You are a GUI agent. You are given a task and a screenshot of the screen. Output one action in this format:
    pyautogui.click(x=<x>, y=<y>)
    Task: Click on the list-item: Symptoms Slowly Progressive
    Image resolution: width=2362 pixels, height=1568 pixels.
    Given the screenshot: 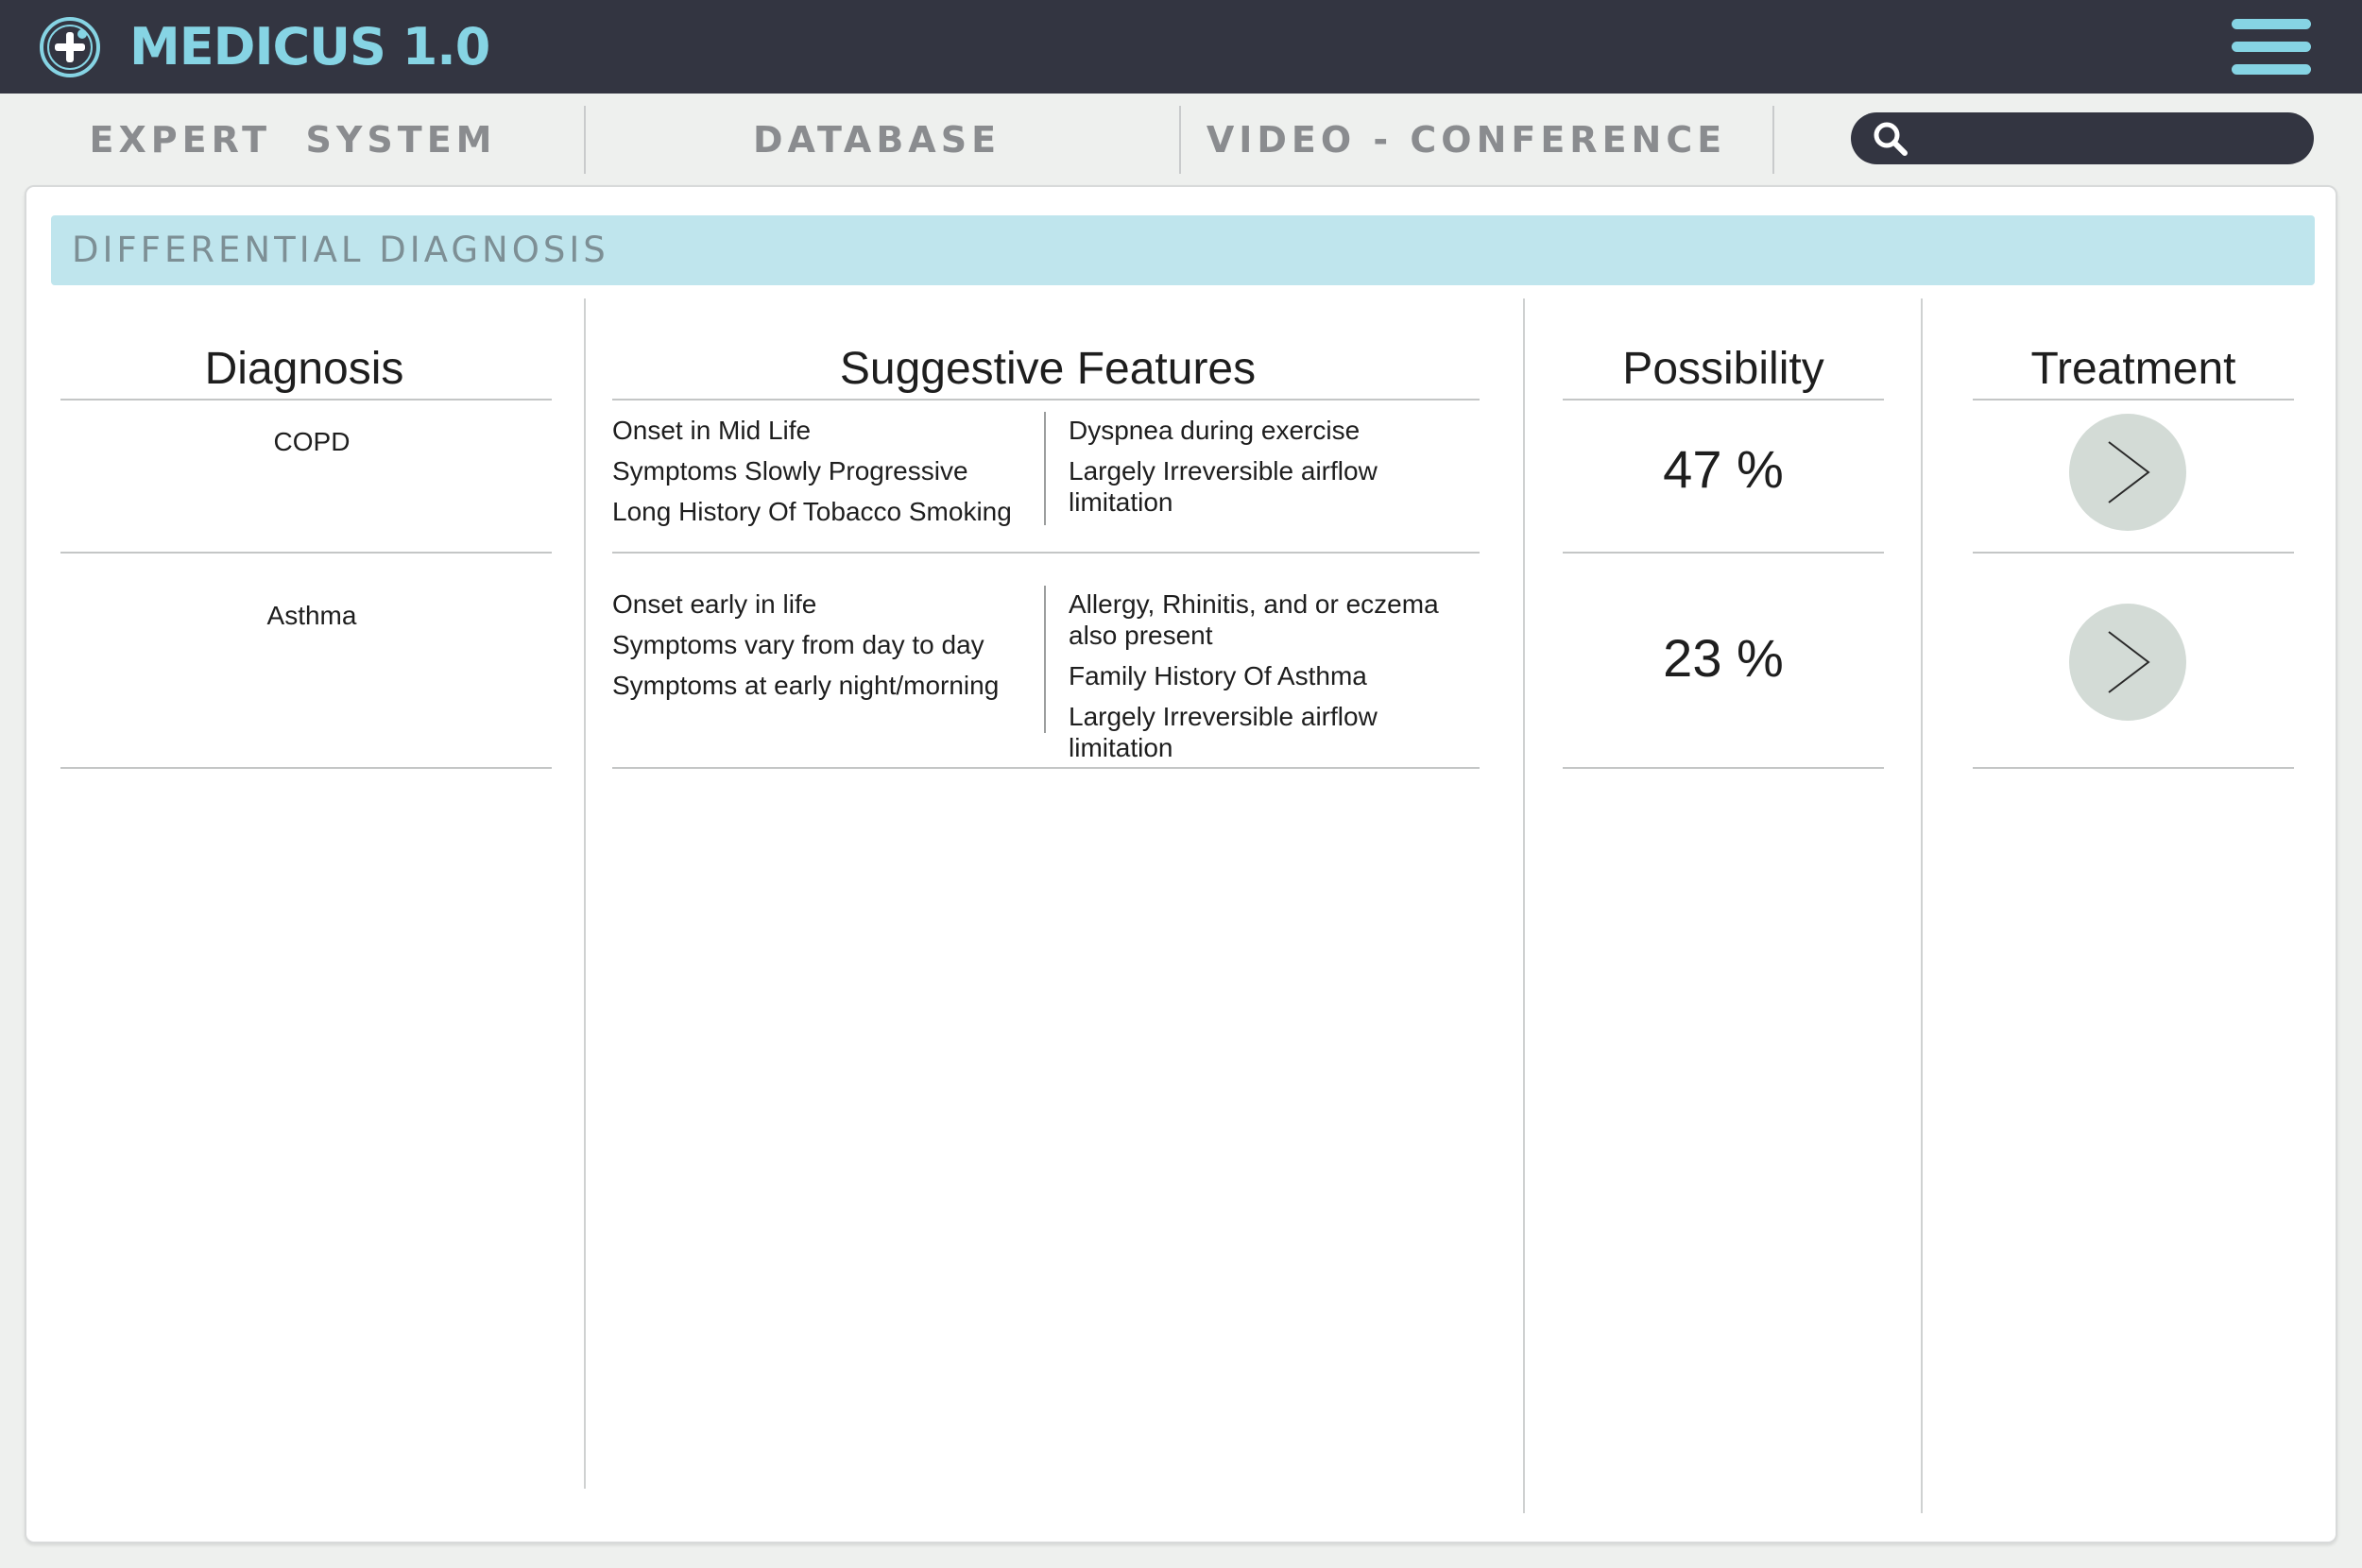 What is the action you would take?
    pyautogui.click(x=790, y=471)
    